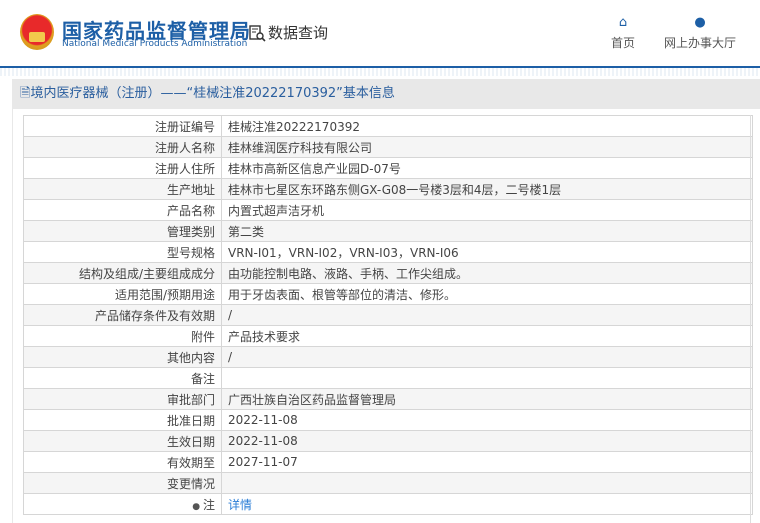  What do you see at coordinates (184, 168) in the screenshot?
I see `field-label-text: 注册人住所` at bounding box center [184, 168].